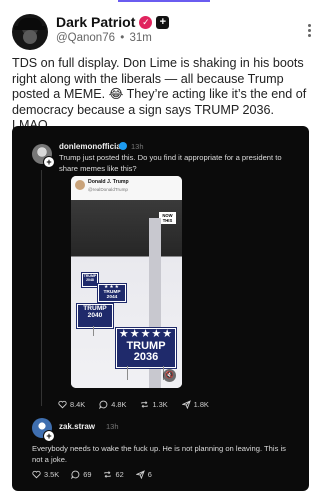 The width and height of the screenshot is (322, 500). What do you see at coordinates (41, 288) in the screenshot?
I see `thread-connector-line` at bounding box center [41, 288].